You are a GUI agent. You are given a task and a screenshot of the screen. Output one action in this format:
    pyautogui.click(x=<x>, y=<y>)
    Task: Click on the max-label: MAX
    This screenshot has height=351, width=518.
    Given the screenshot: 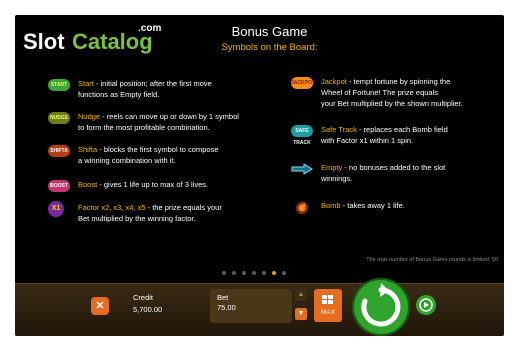 What is the action you would take?
    pyautogui.click(x=328, y=312)
    